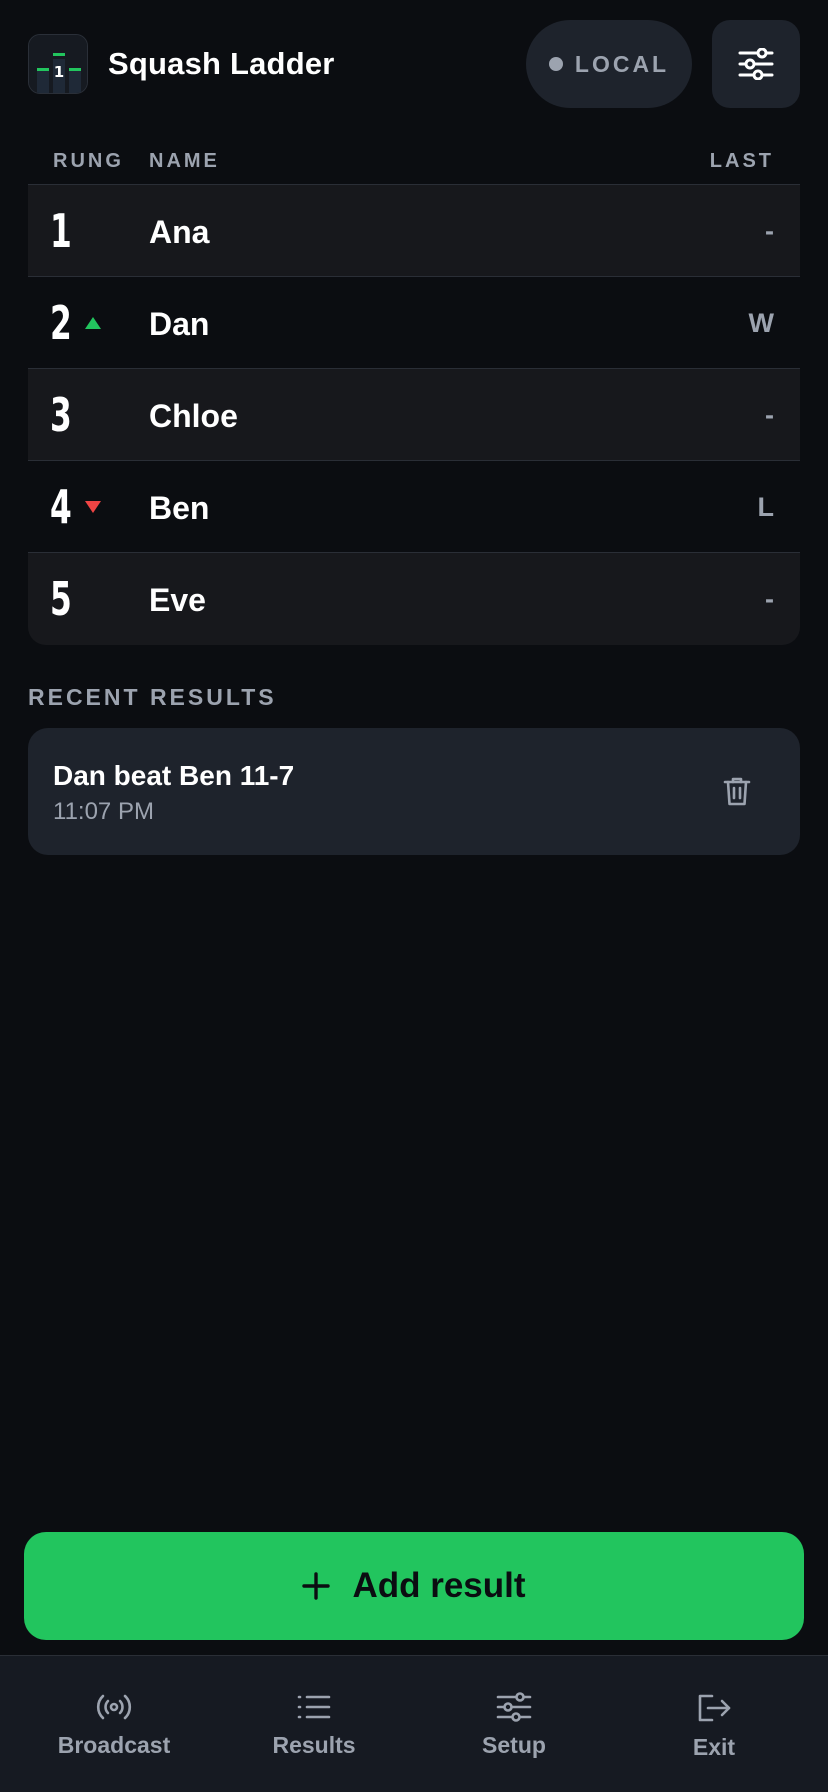 This screenshot has height=1792, width=828. I want to click on moved-up-icon, so click(93, 323).